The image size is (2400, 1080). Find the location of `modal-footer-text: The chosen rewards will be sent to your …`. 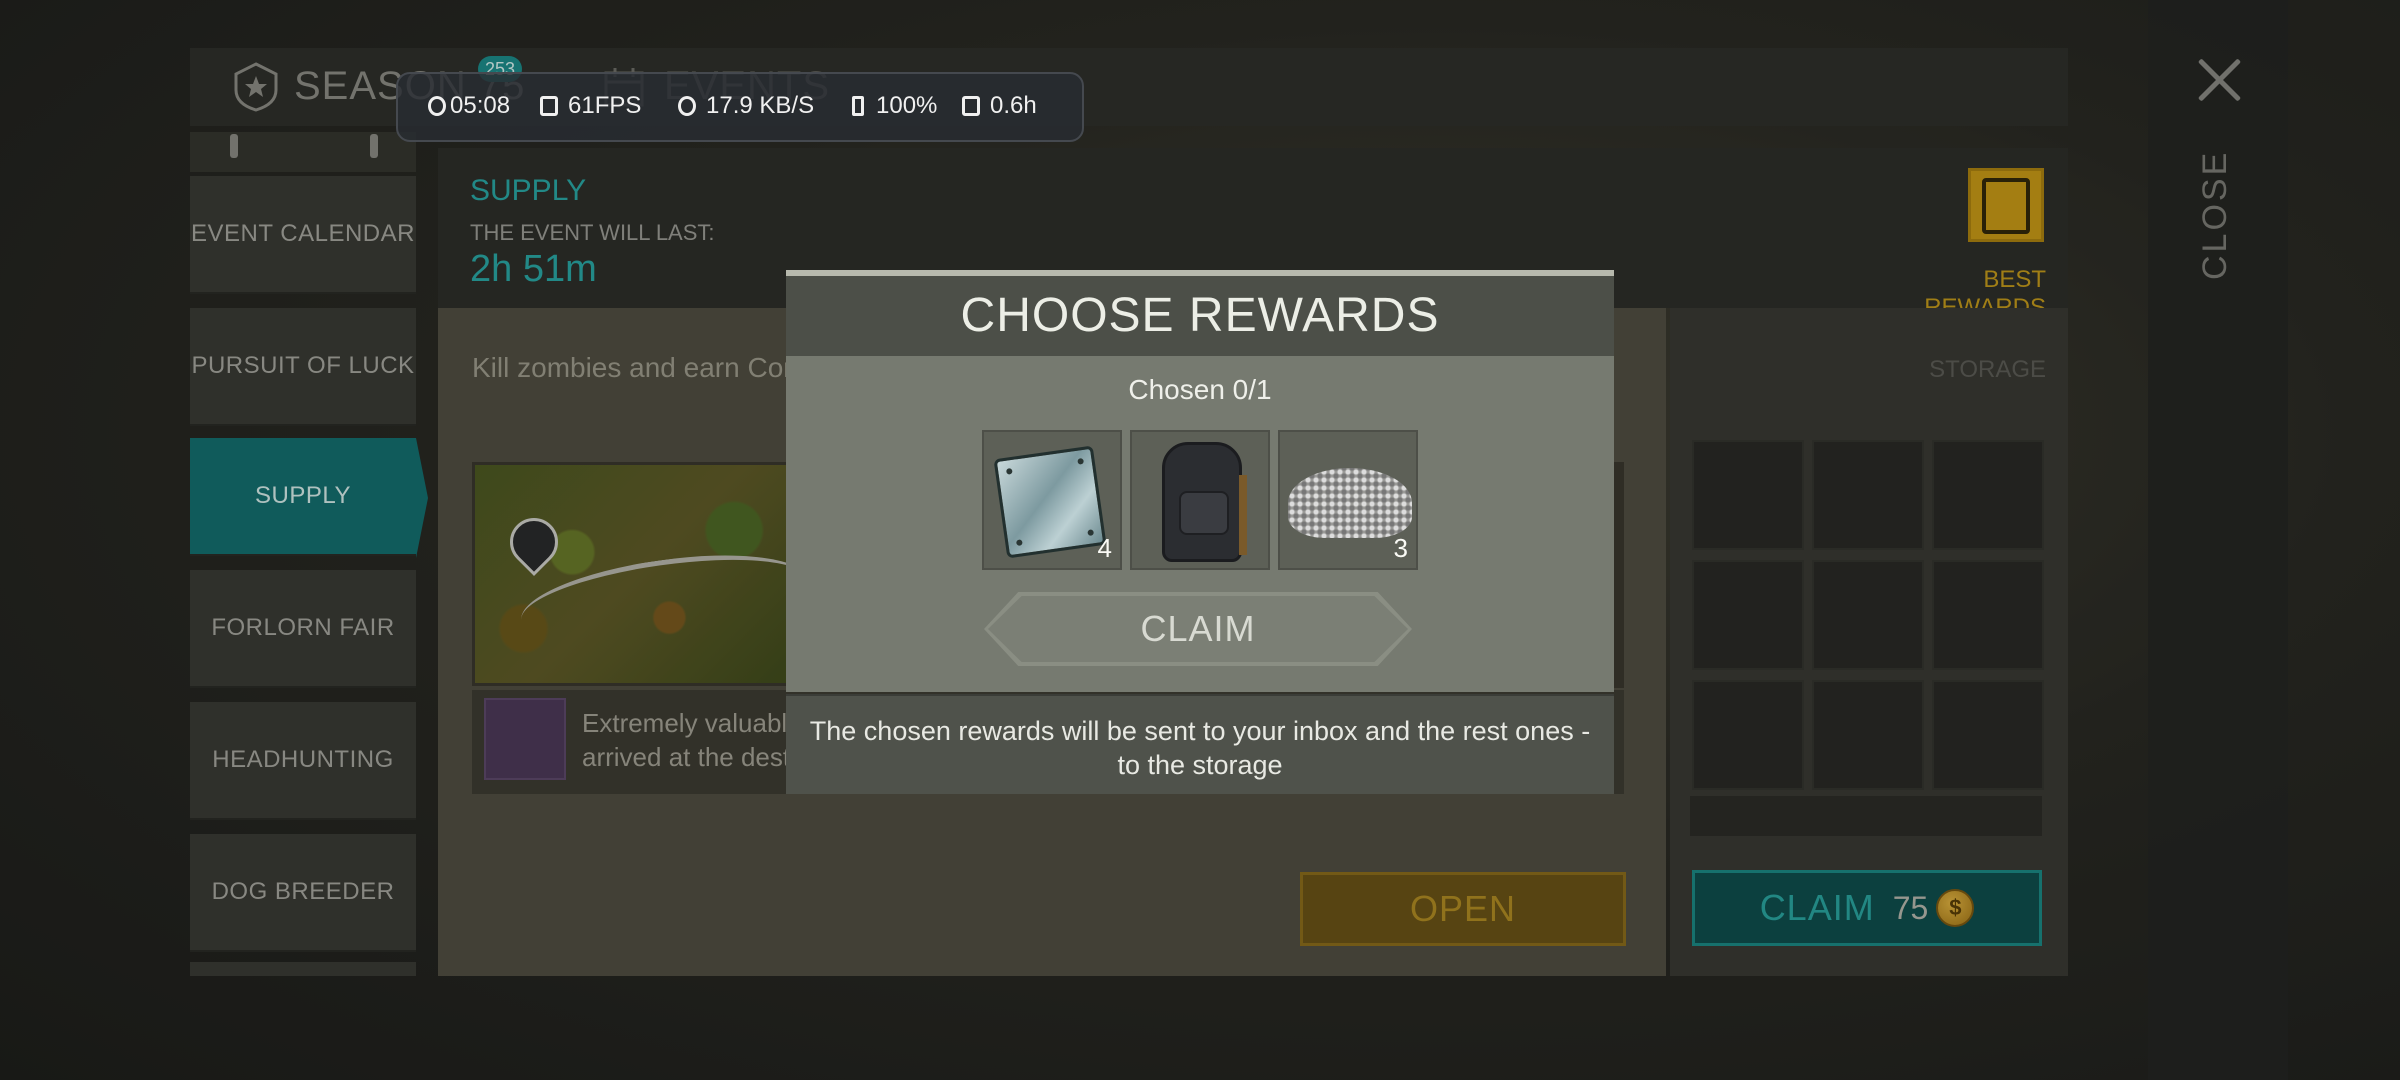

modal-footer-text: The chosen rewards will be sent to your … is located at coordinates (1200, 748).